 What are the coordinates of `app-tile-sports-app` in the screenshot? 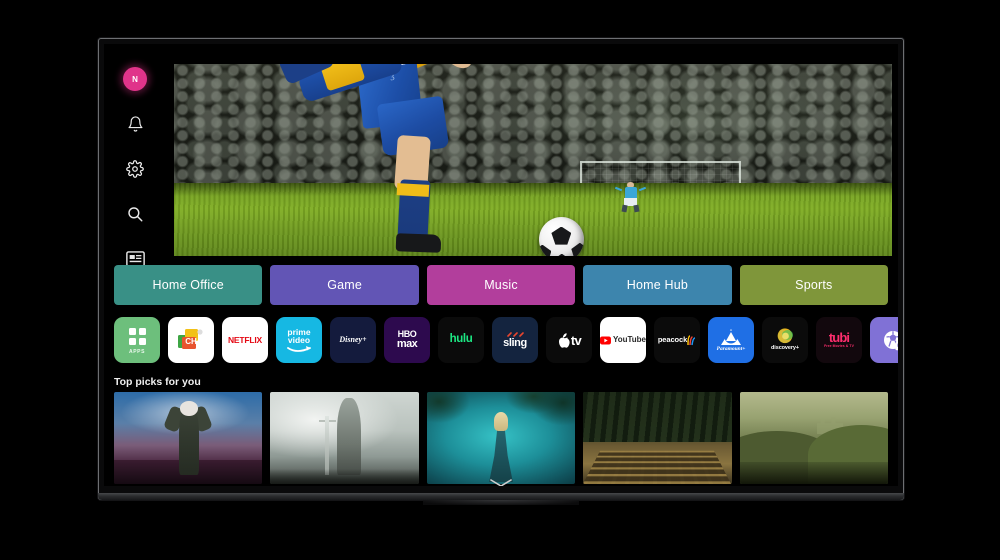 It's located at (884, 340).